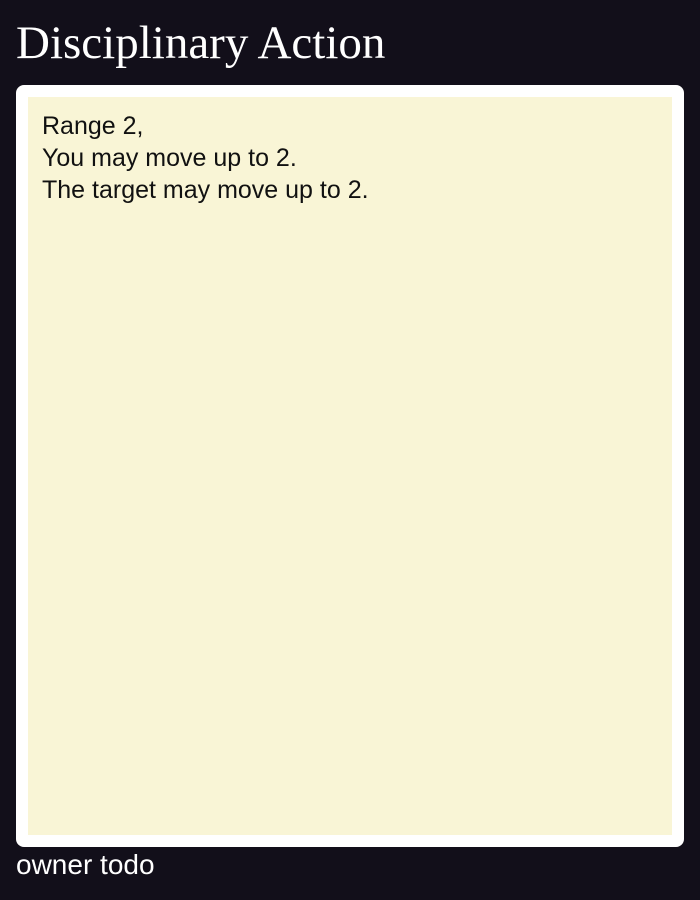 The height and width of the screenshot is (900, 700). I want to click on card-body-line-self-move: You may move up to 2., so click(169, 157).